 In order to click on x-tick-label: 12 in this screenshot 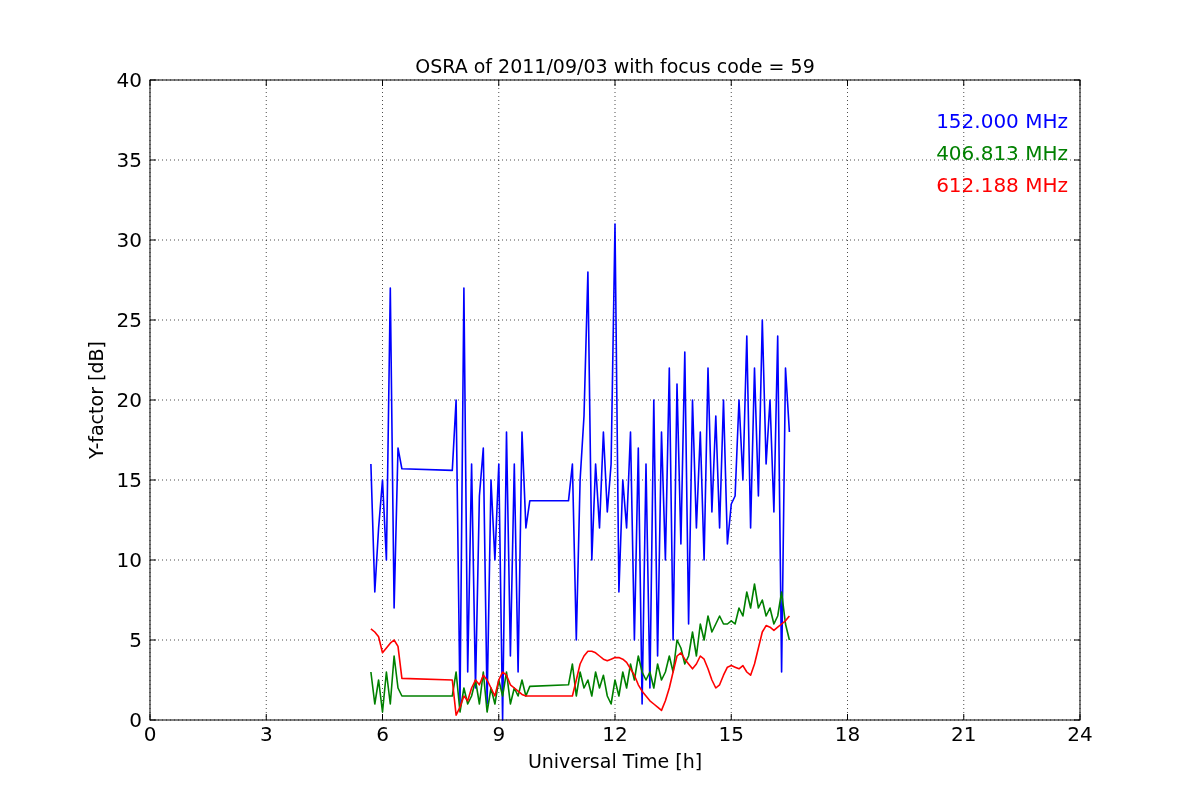, I will do `click(615, 734)`.